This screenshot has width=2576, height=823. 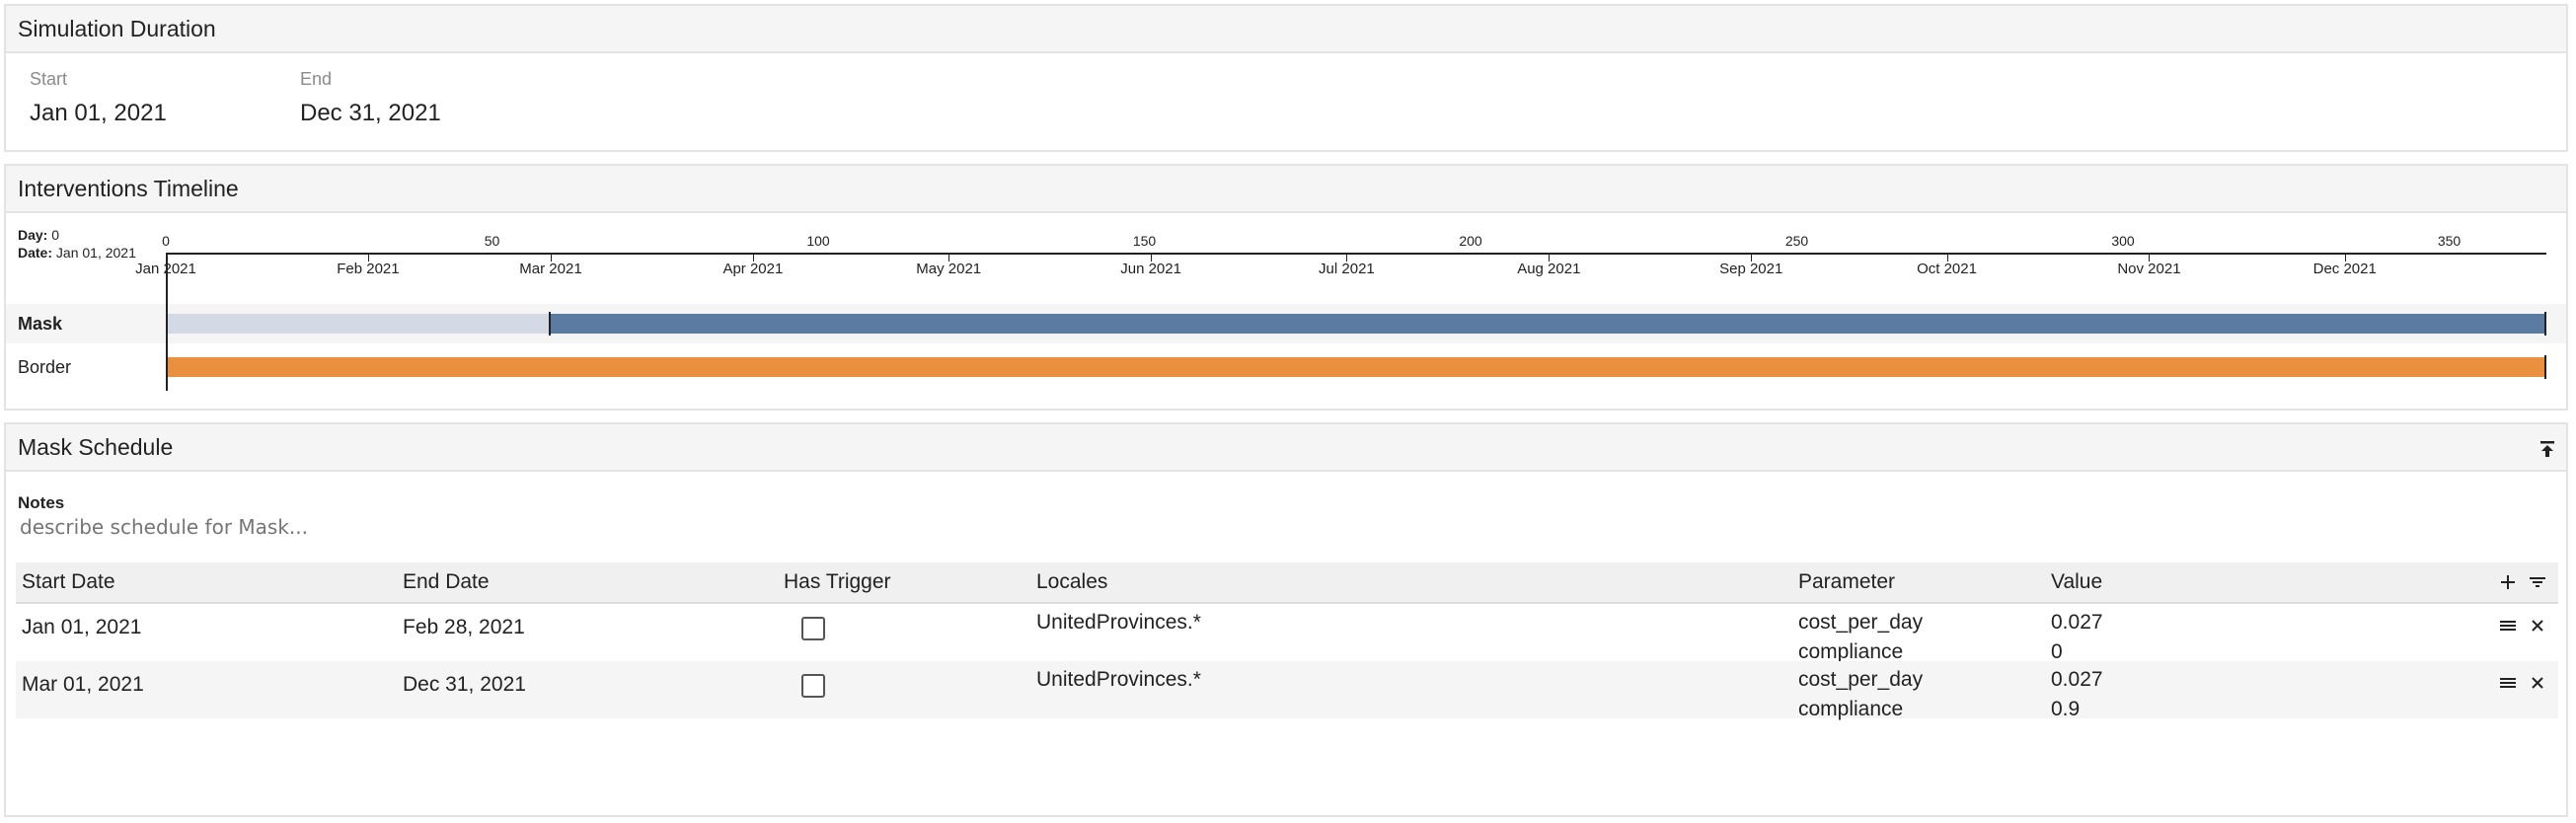 I want to click on day-tick-label: 100, so click(x=818, y=241).